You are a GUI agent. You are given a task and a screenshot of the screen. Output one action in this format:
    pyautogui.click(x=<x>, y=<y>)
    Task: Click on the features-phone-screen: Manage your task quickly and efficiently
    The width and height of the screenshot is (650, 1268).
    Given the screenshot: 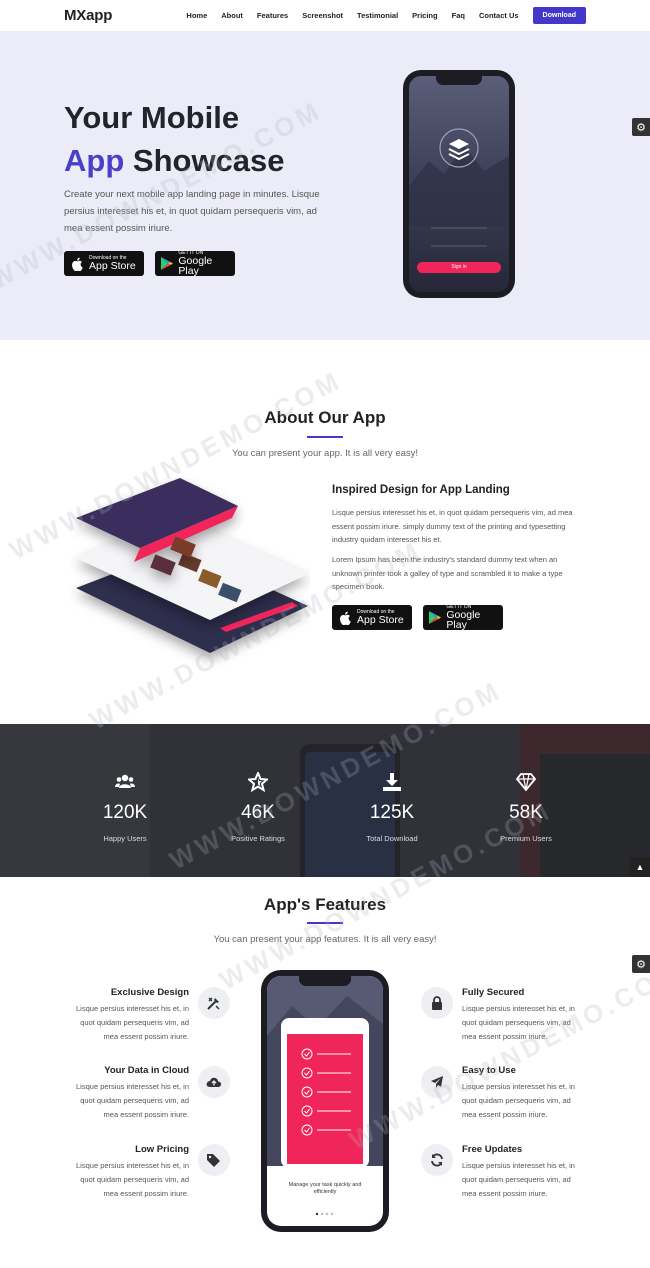 What is the action you would take?
    pyautogui.click(x=325, y=1101)
    